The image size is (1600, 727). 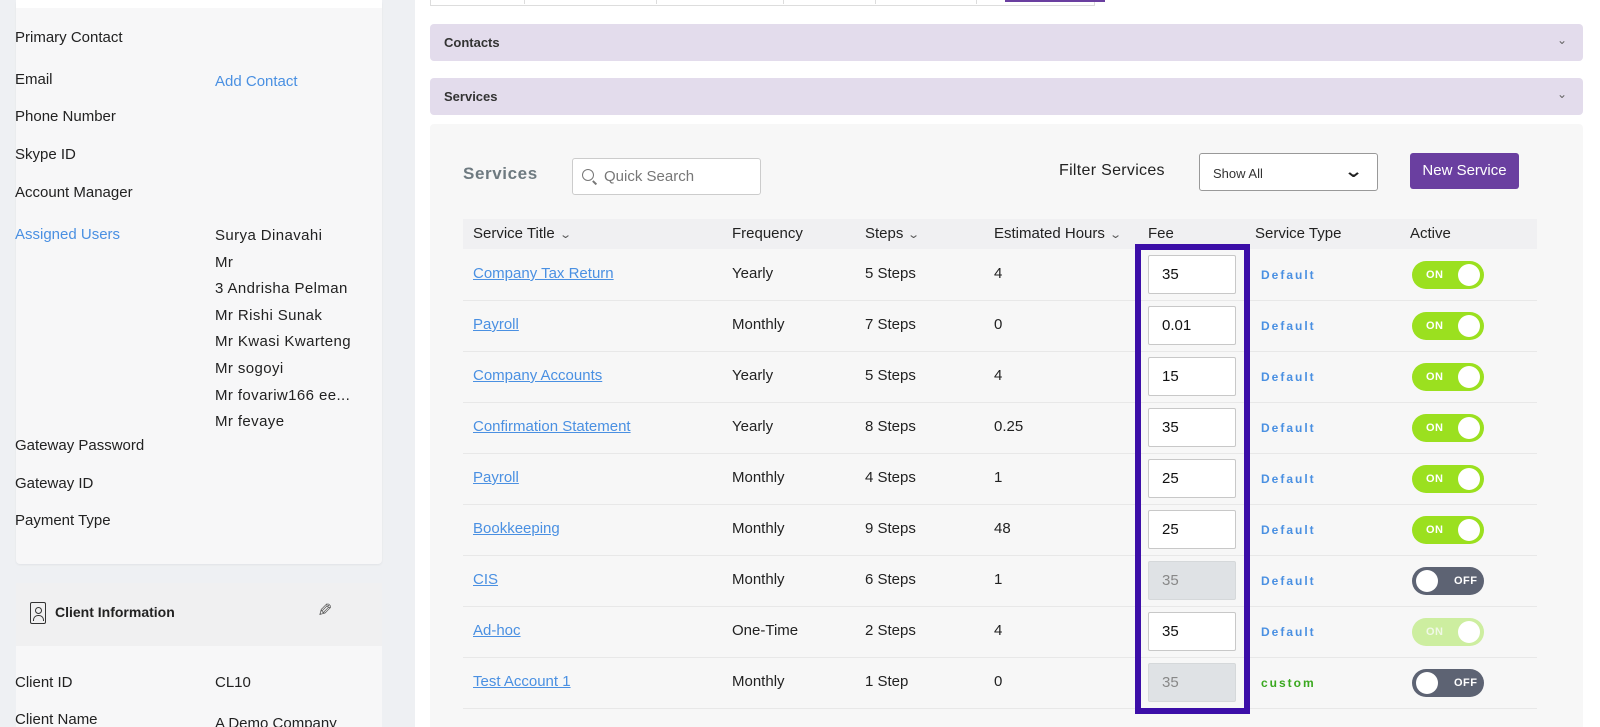 What do you see at coordinates (63, 520) in the screenshot?
I see `payment-type-label: Payment Type` at bounding box center [63, 520].